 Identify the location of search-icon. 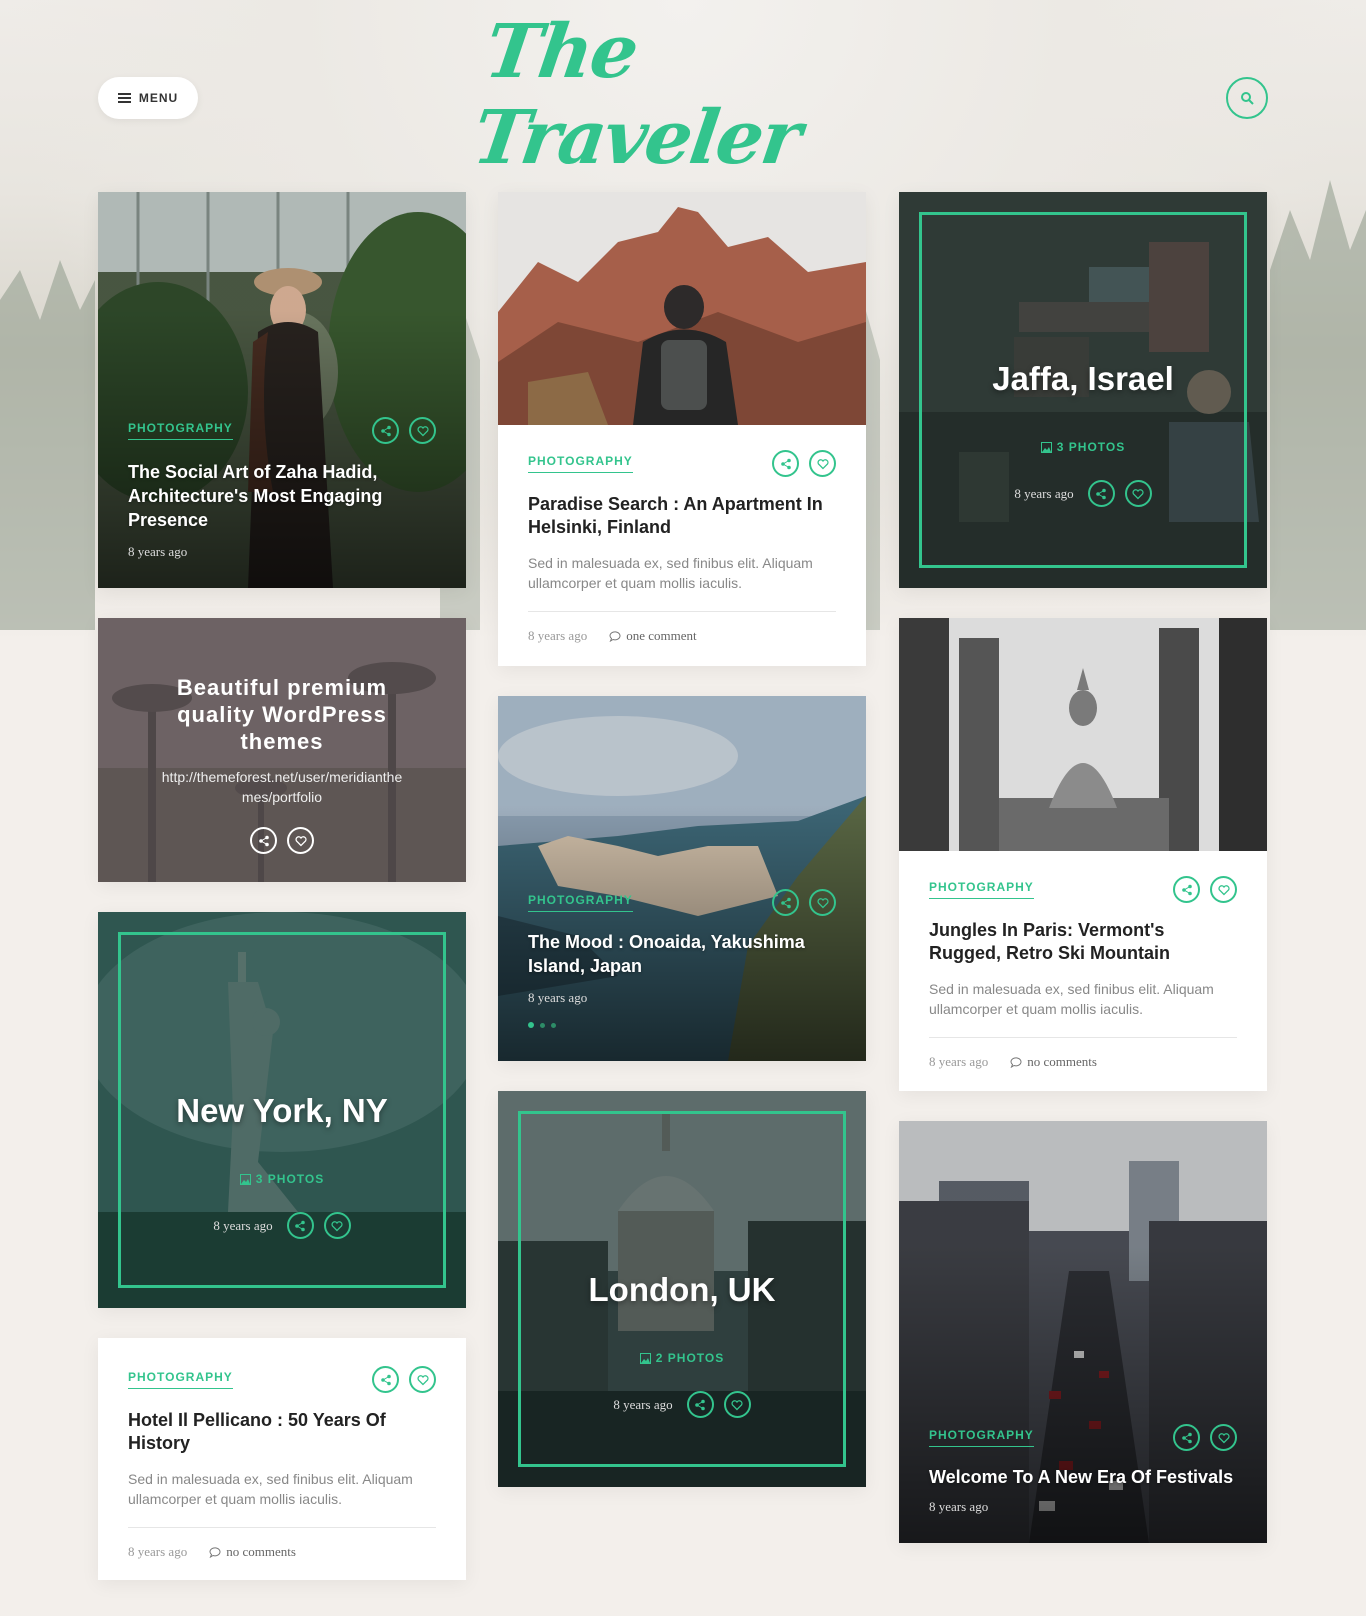
(1247, 98).